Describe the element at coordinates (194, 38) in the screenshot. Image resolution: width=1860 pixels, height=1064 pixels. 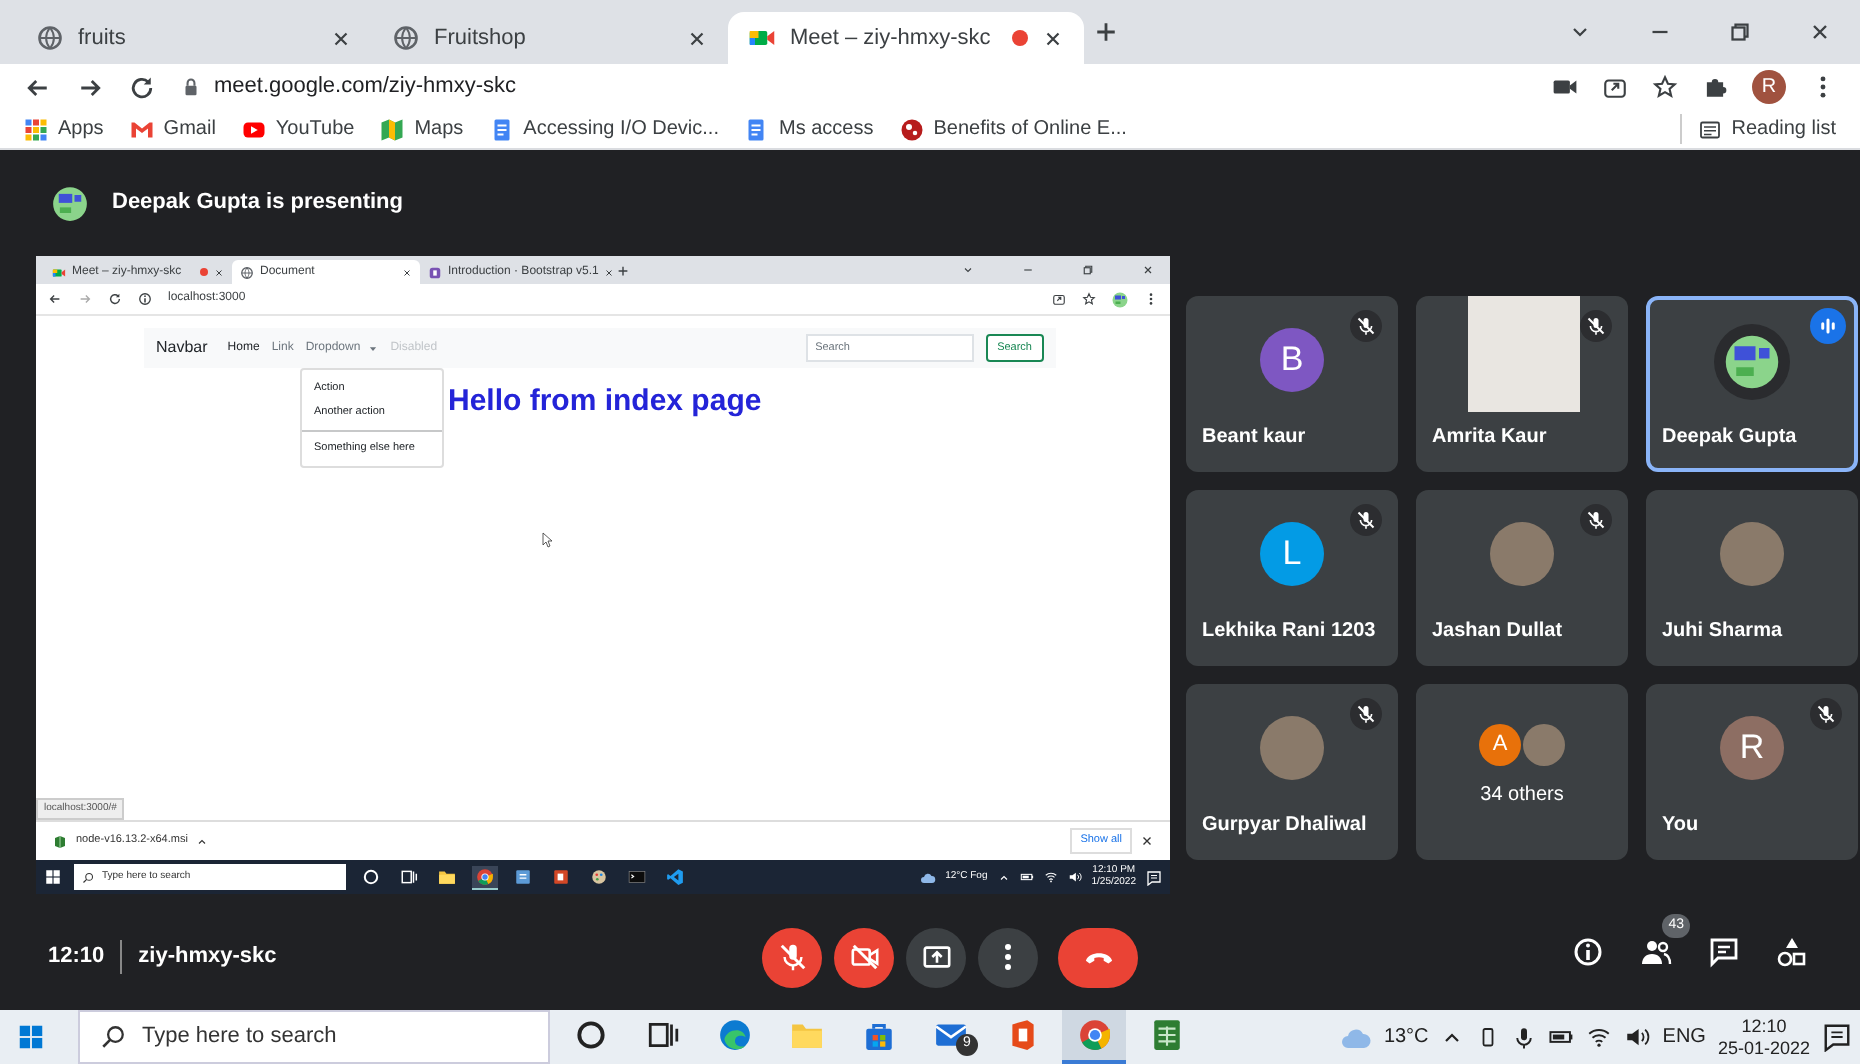
I see `browser-tab: fruits` at that location.